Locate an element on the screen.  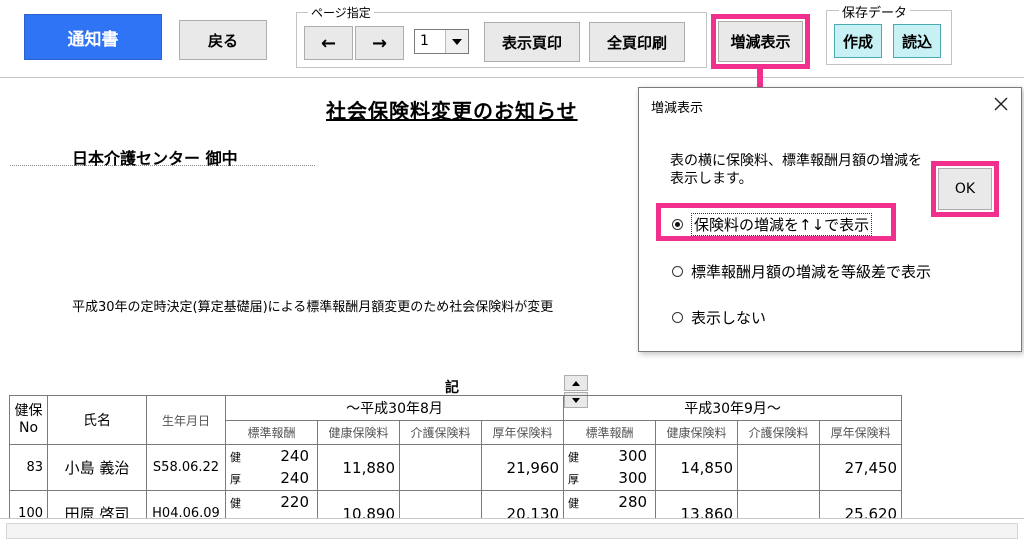
cell-pension-old: 21,960 is located at coordinates (522, 467).